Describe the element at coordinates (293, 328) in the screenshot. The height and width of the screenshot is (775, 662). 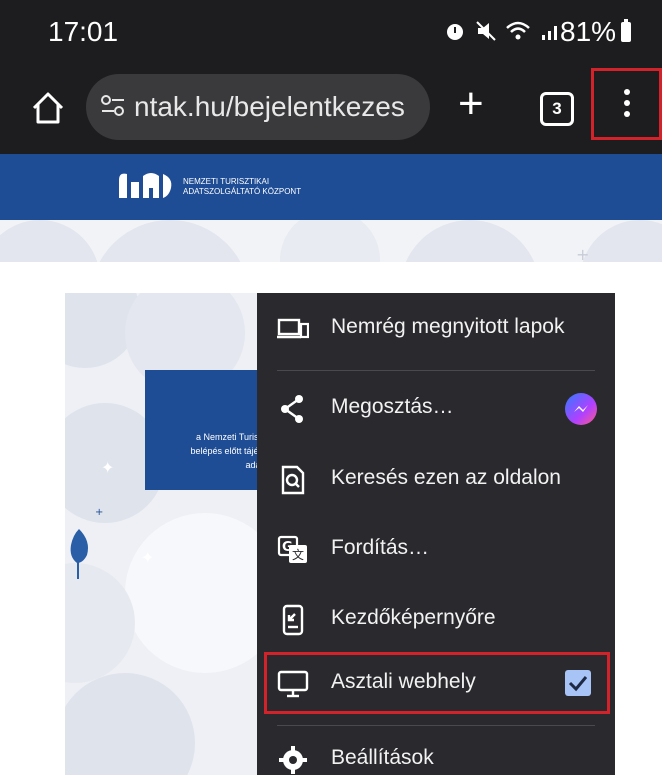
I see `recent-tabs-icon` at that location.